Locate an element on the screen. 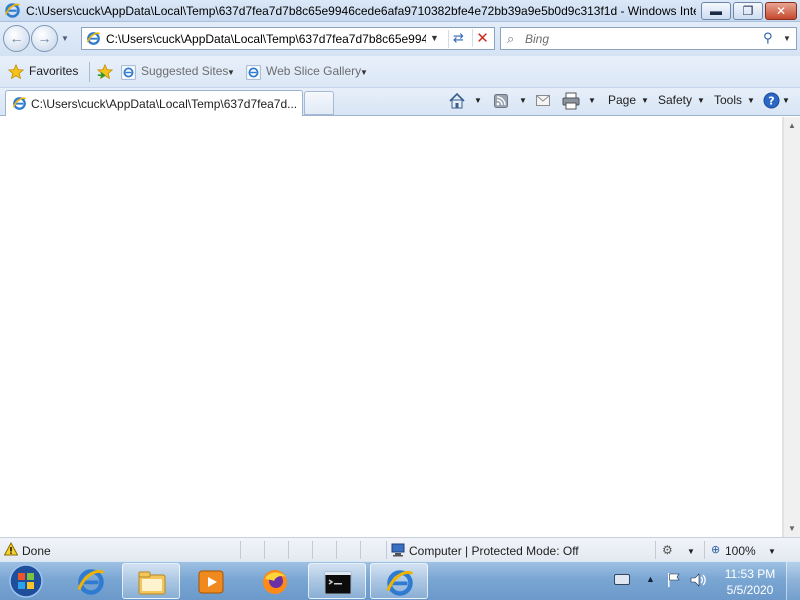 This screenshot has width=800, height=600. show-hidden-icons-icon: ▲ is located at coordinates (650, 579).